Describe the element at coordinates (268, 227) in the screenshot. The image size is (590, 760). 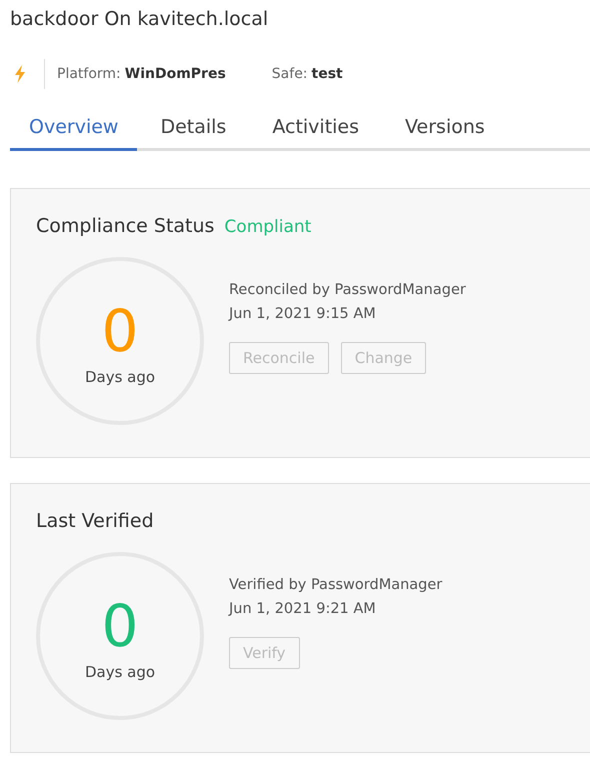
I see `compliance-status: Compliant` at that location.